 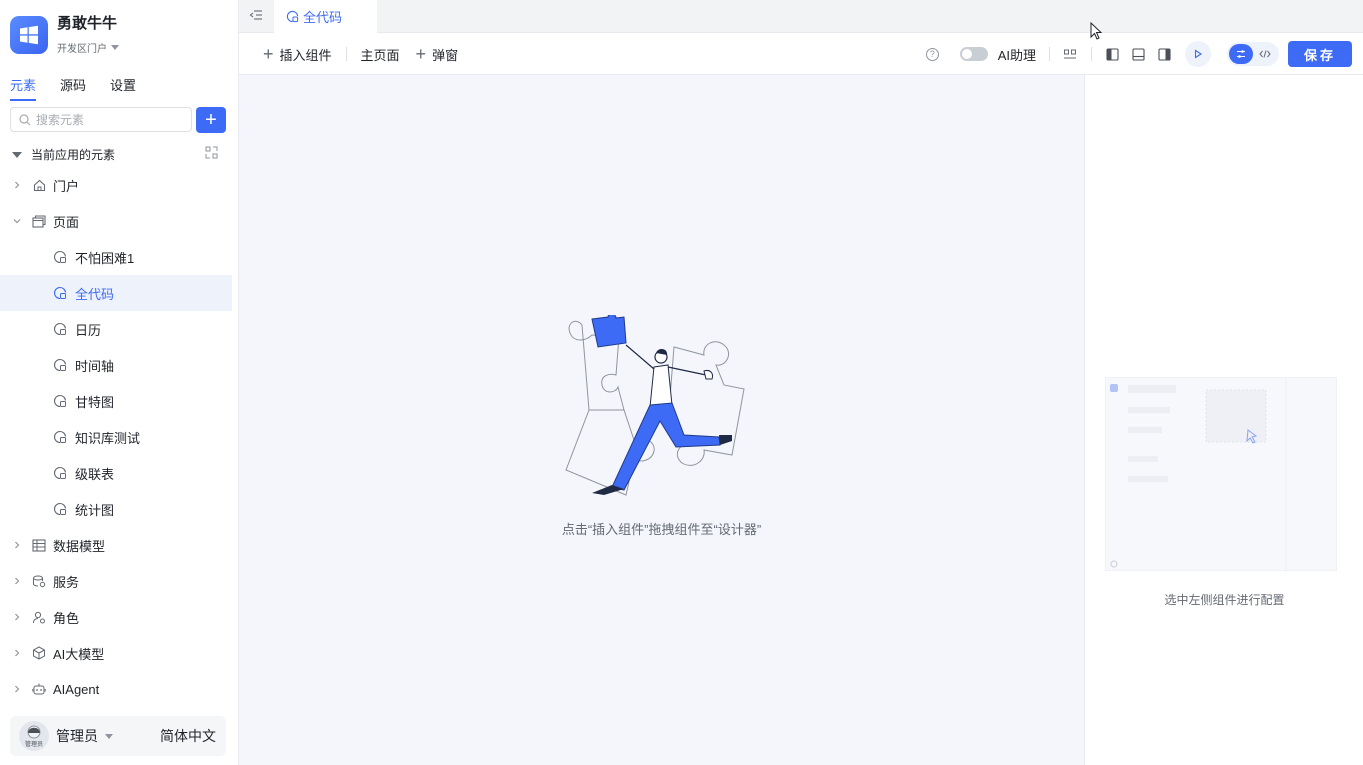 I want to click on tree-item-page-cascade: 级联表, so click(x=116, y=473).